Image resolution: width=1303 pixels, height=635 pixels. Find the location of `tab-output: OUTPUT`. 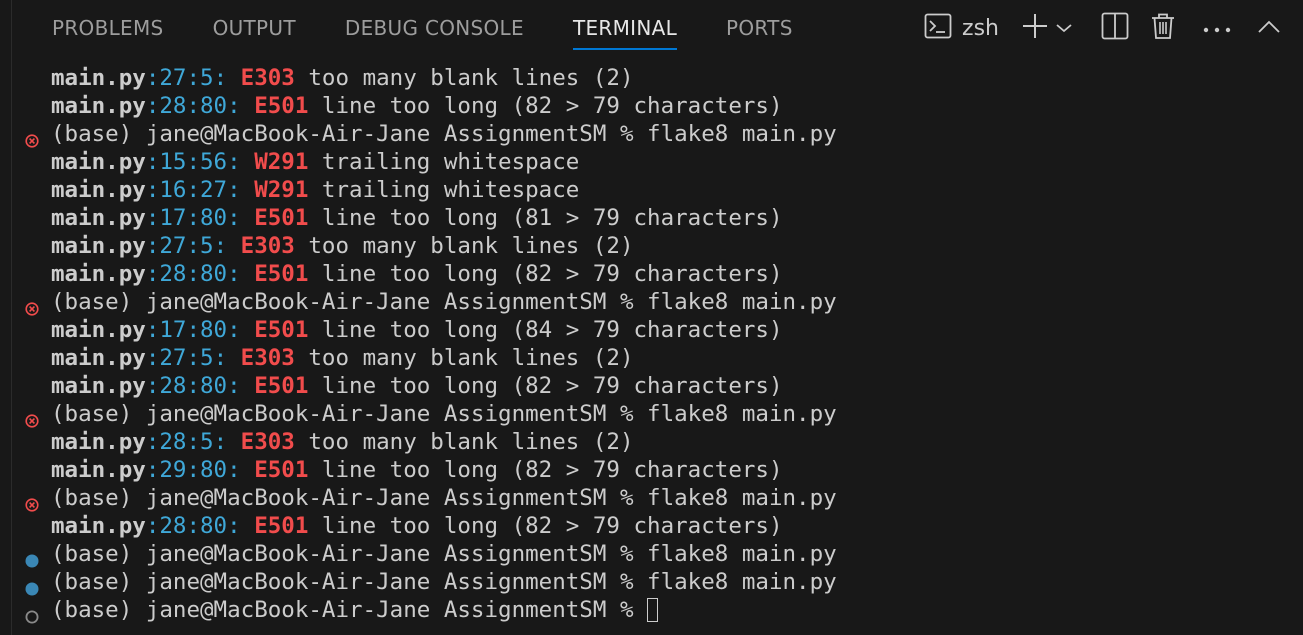

tab-output: OUTPUT is located at coordinates (254, 28).